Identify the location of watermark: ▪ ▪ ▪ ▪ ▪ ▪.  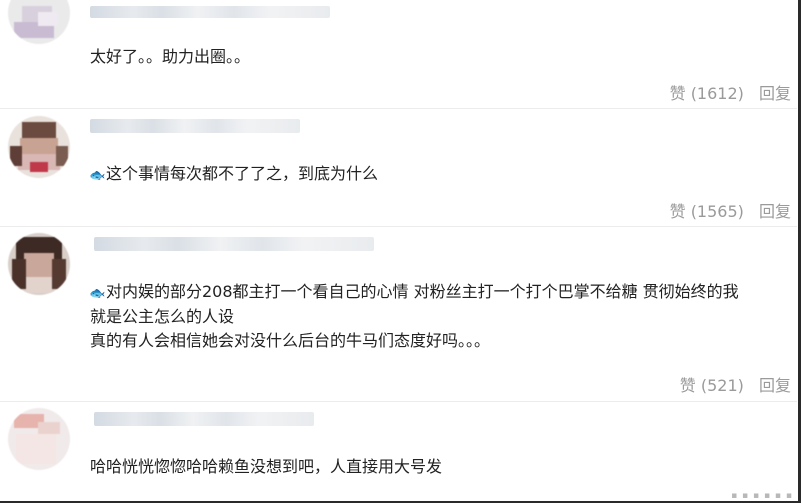
(762, 496).